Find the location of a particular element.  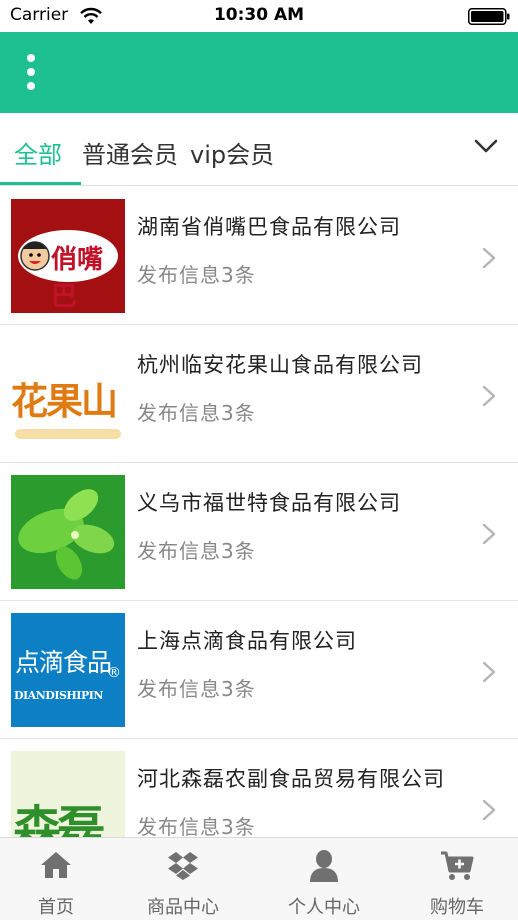

nav-home: 首页 is located at coordinates (60, 879).